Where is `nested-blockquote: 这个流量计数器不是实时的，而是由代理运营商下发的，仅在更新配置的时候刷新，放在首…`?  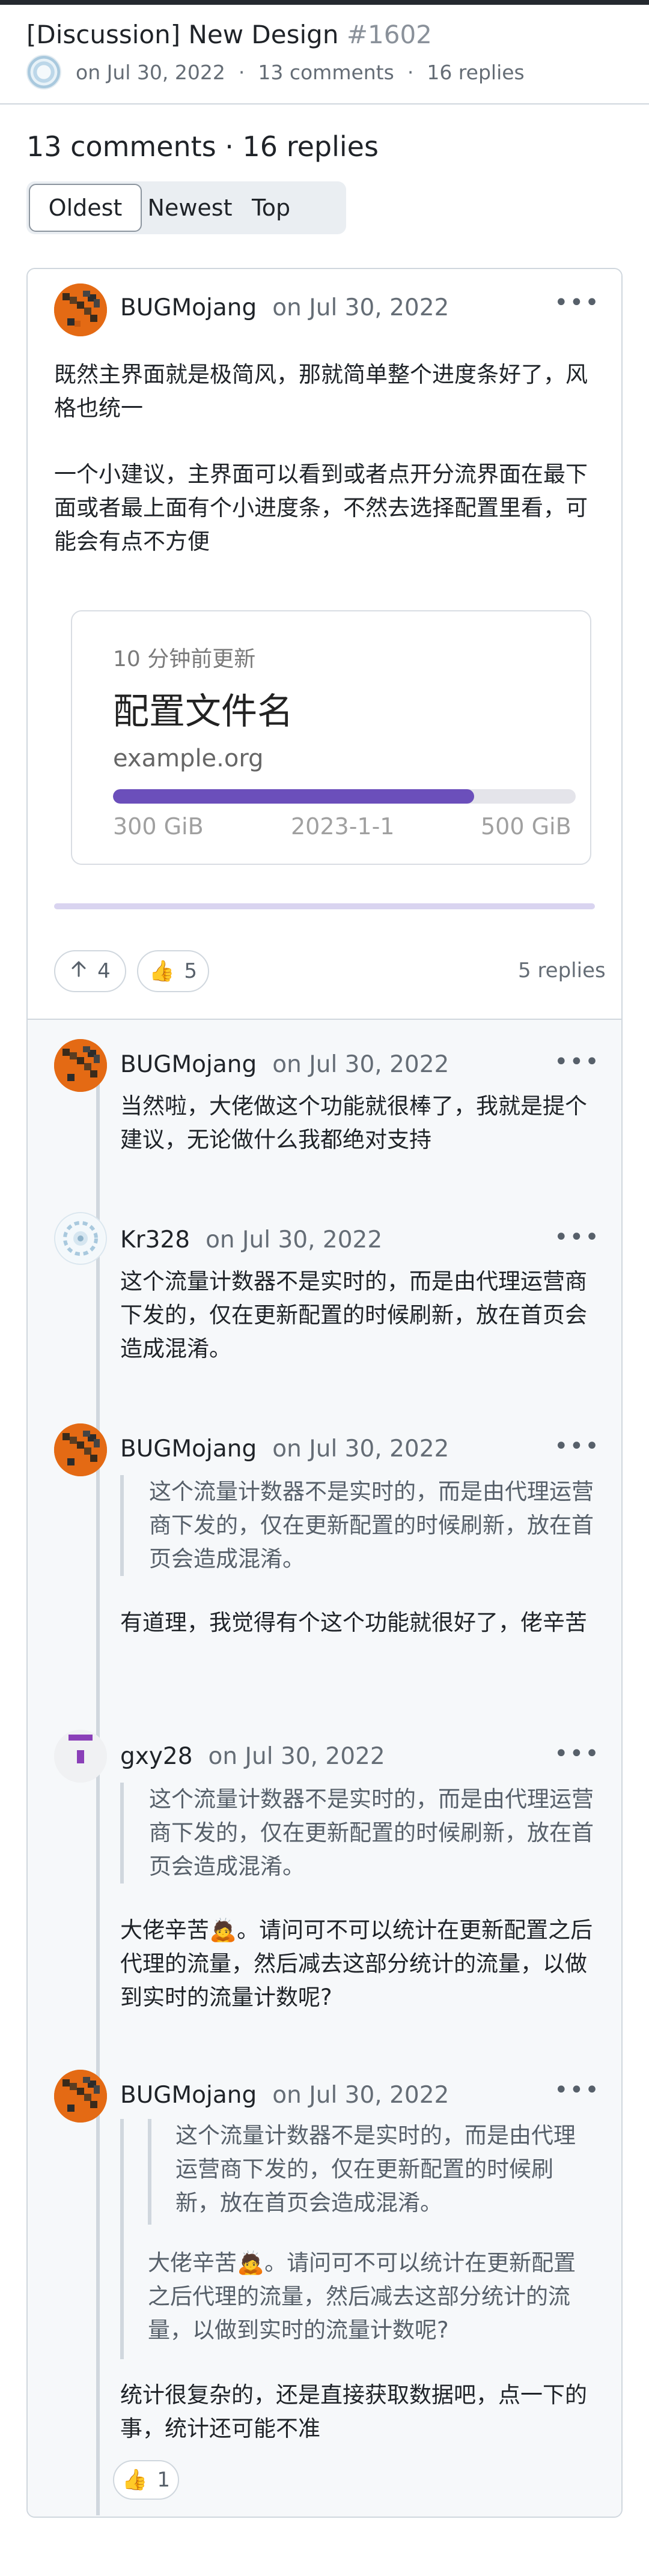 nested-blockquote: 这个流量计数器不是实时的，而是由代理运营商下发的，仅在更新配置的时候刷新，放在首… is located at coordinates (371, 2172).